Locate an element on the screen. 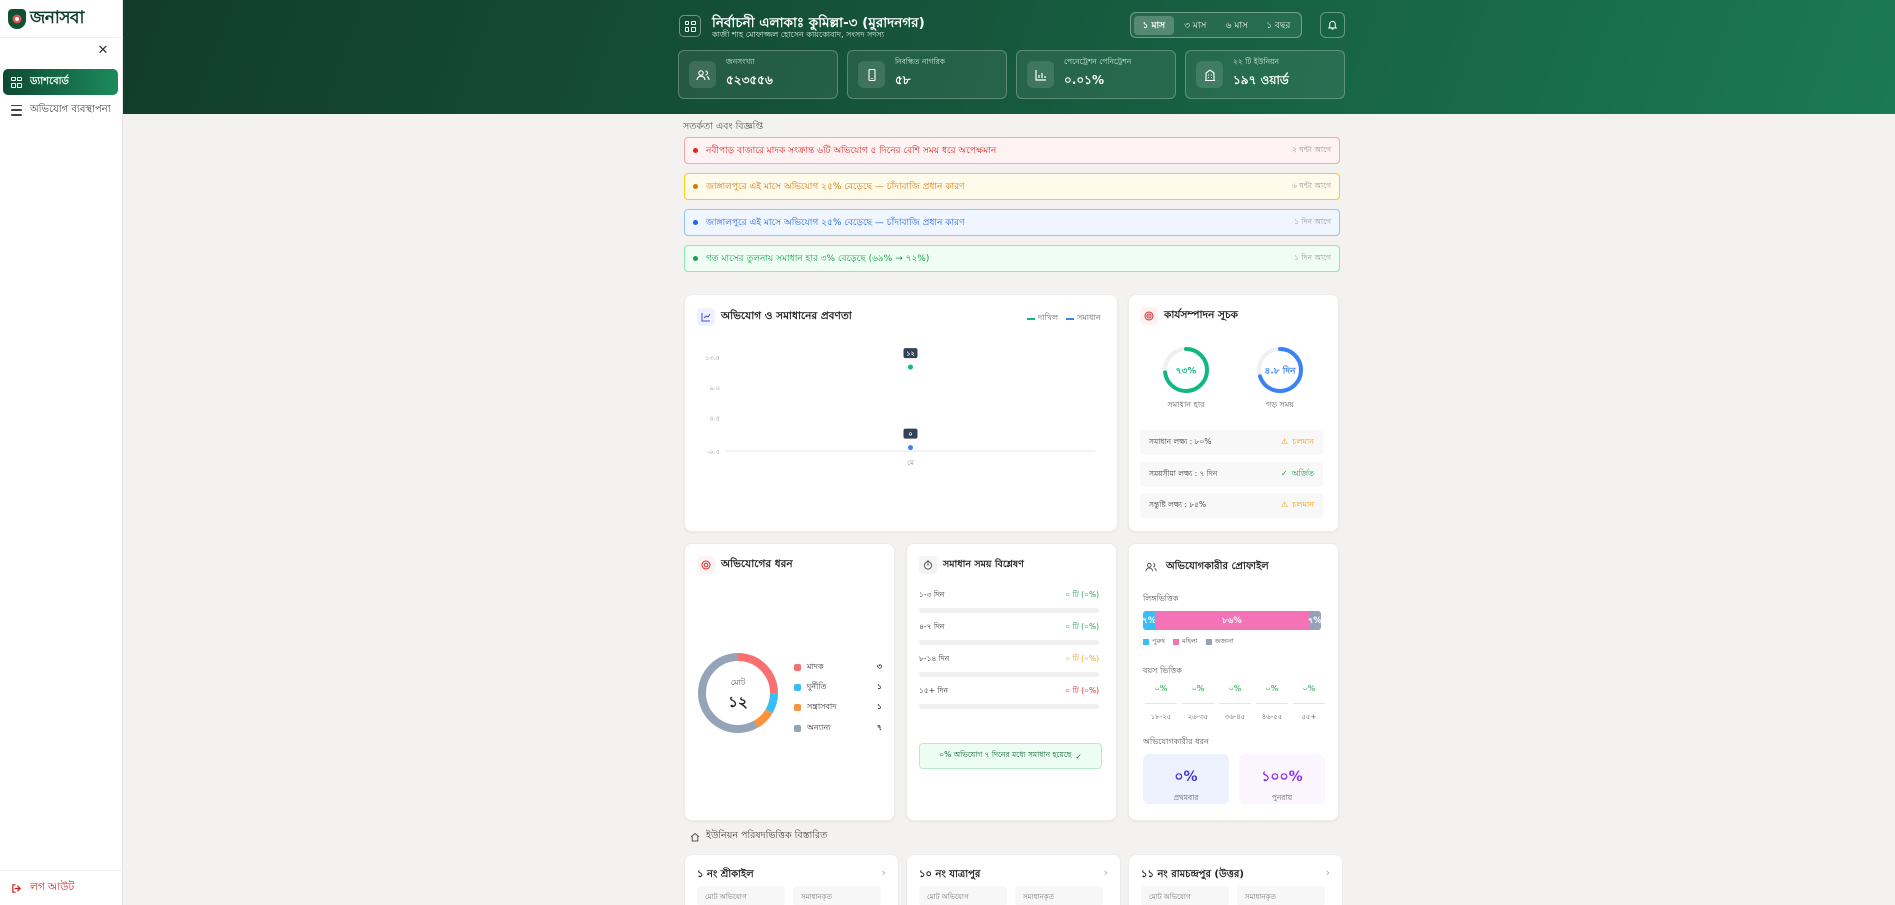 This screenshot has width=1895, height=905. period-selector: ১ মাস ৩ মাস ৬ মাস ১ বছর is located at coordinates (1216, 25).